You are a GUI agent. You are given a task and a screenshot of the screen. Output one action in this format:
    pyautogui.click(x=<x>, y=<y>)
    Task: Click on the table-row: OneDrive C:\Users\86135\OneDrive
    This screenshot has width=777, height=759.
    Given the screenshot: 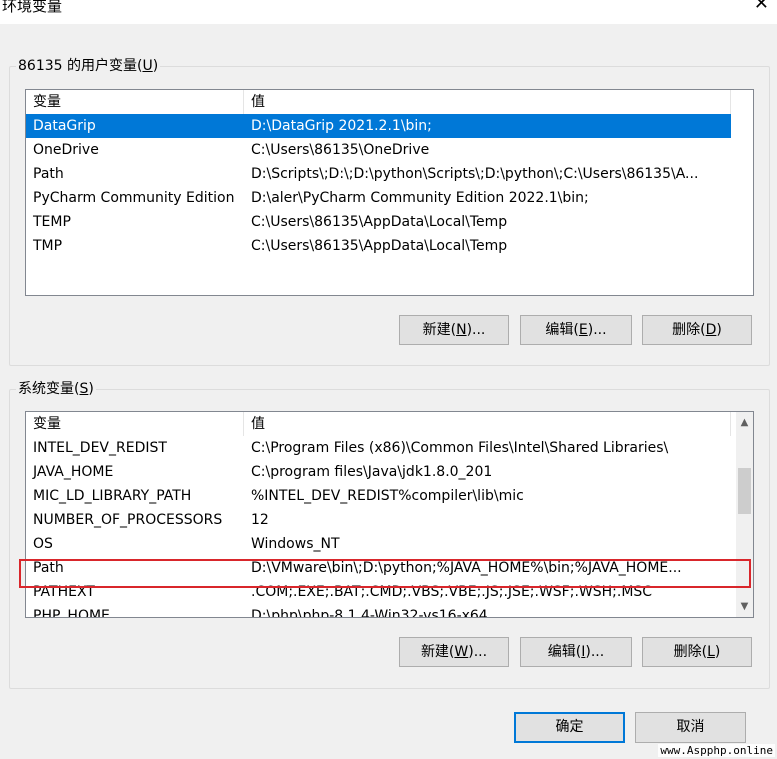 What is the action you would take?
    pyautogui.click(x=378, y=150)
    